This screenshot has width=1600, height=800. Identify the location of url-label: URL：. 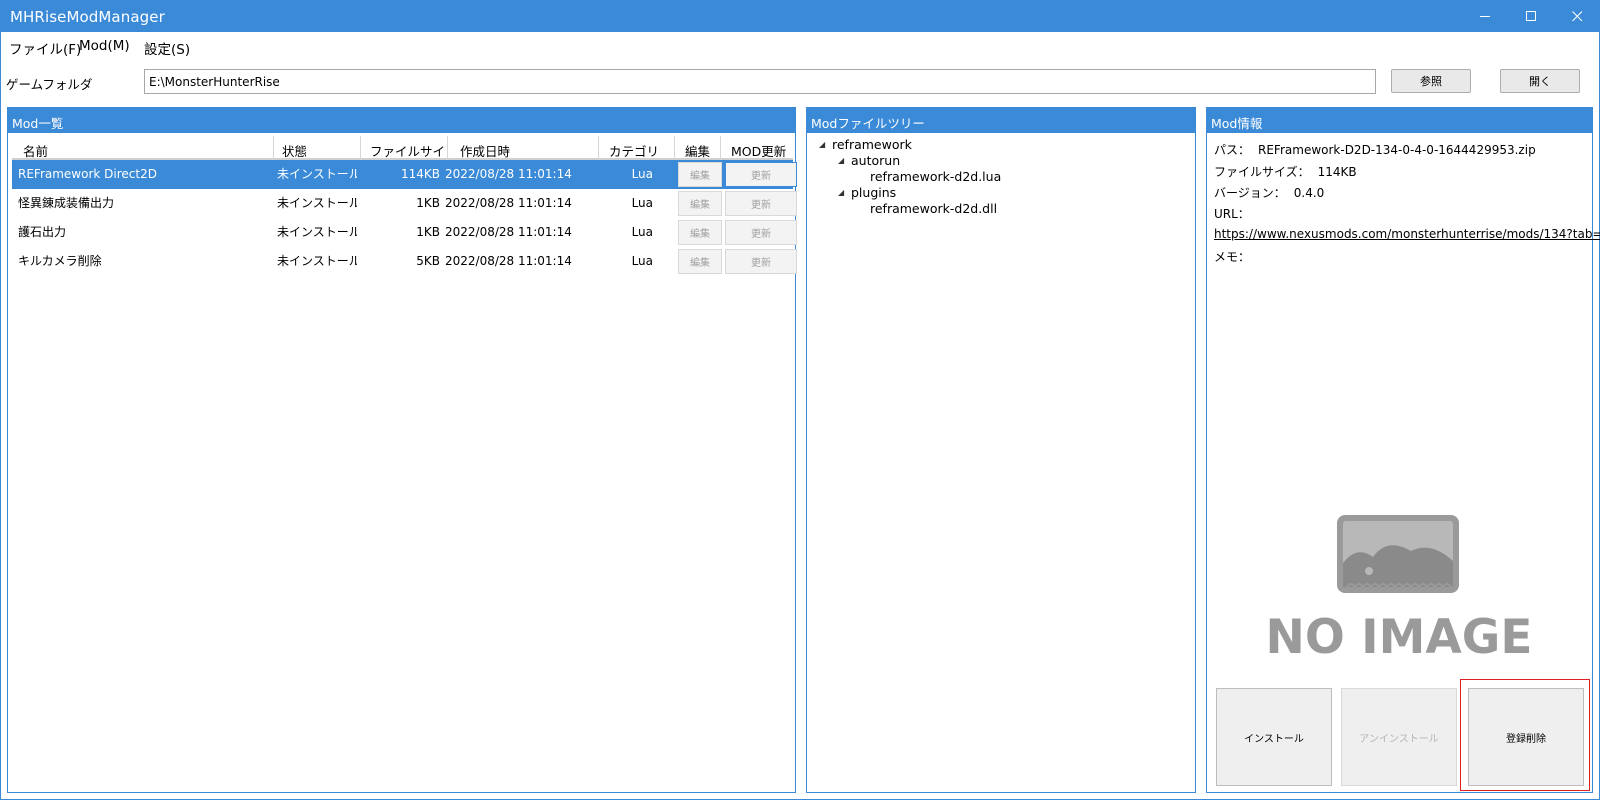
(1232, 214).